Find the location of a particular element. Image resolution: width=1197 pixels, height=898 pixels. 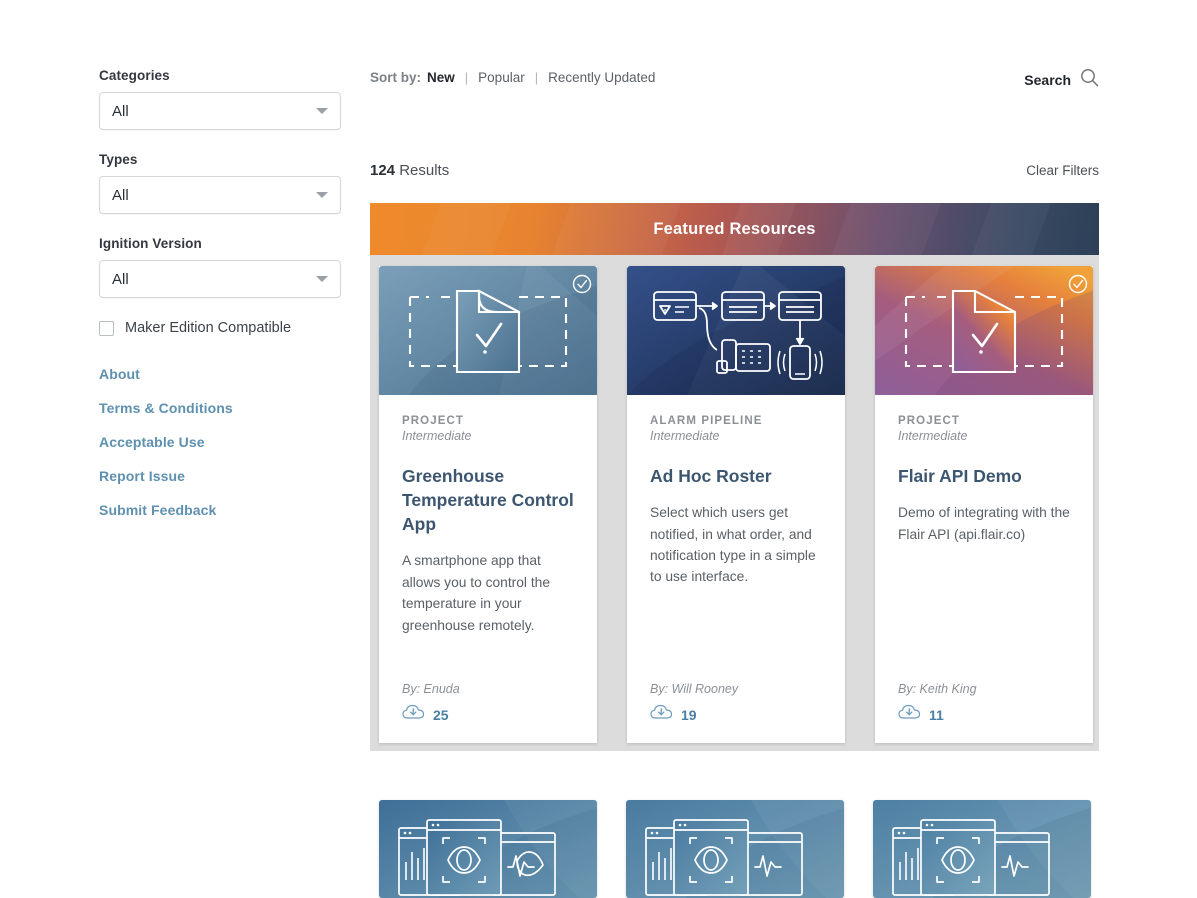

results-count-number: 124 is located at coordinates (383, 170).